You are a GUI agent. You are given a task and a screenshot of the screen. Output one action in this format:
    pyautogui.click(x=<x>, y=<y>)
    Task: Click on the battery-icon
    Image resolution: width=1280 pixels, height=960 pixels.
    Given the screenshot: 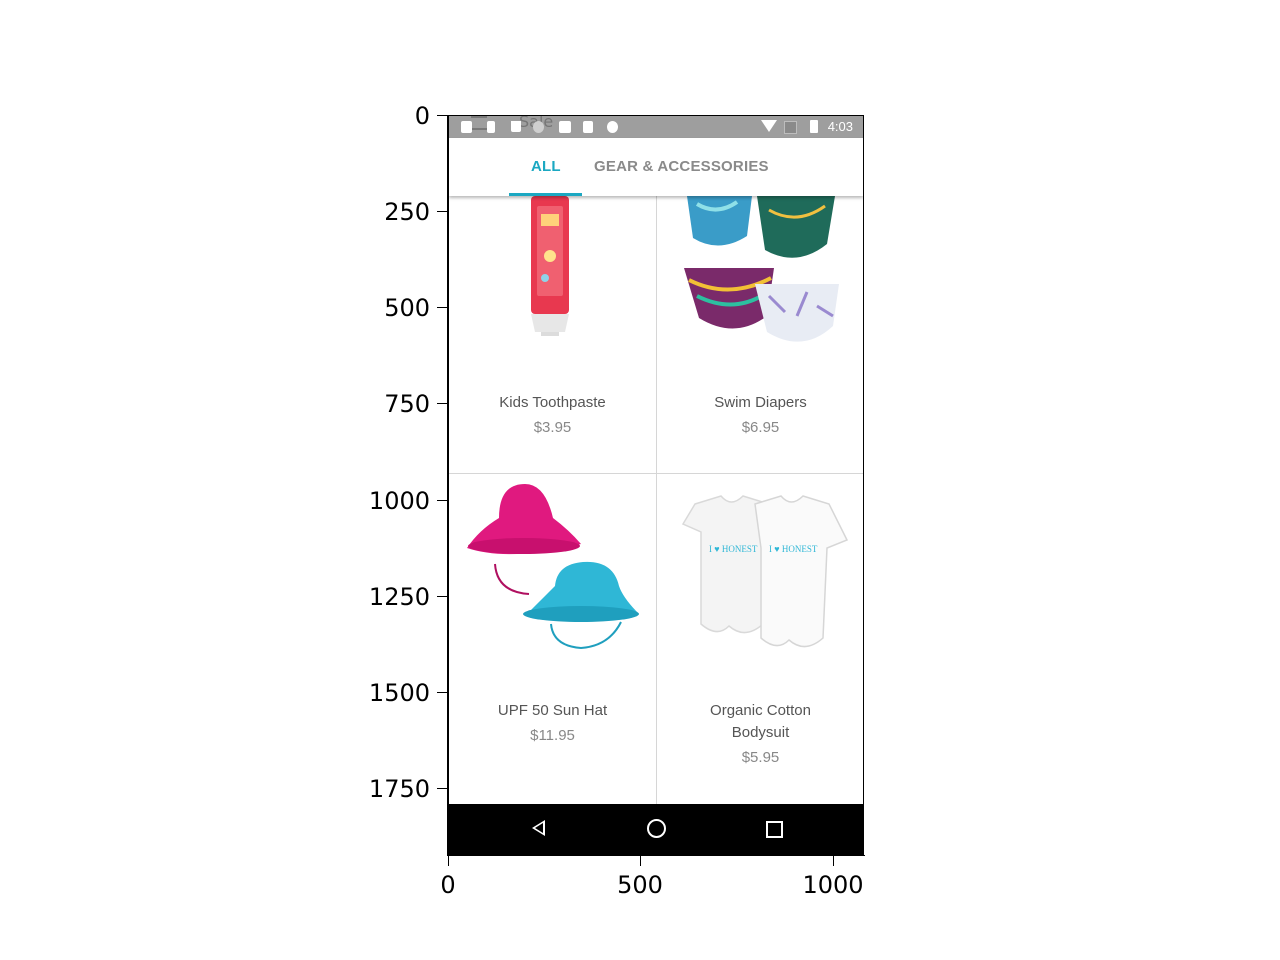 What is the action you would take?
    pyautogui.click(x=814, y=126)
    